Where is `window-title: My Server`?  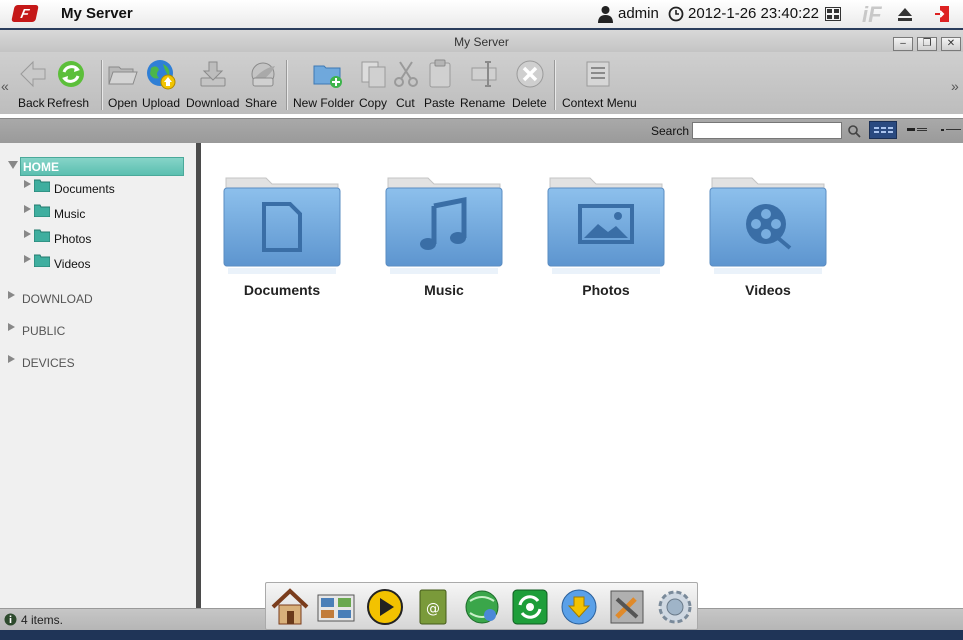
window-title: My Server is located at coordinates (481, 42).